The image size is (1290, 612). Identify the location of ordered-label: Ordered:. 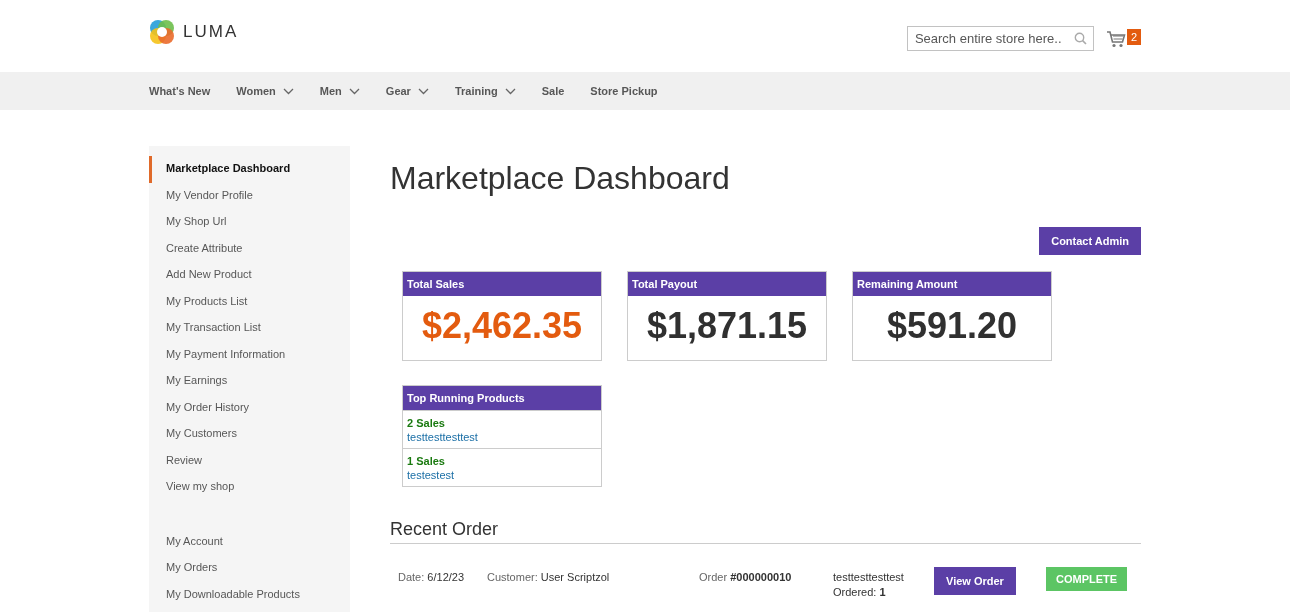
(855, 592).